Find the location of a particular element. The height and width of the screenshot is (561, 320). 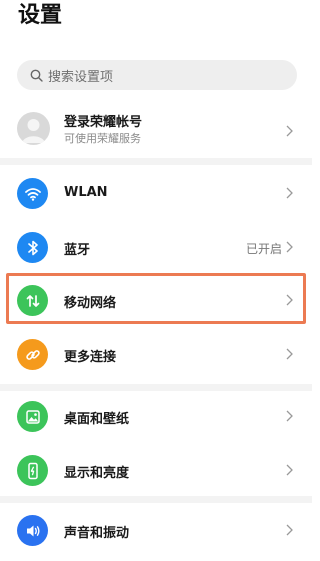

settings-item-bluetooth: 蓝牙 已开启 is located at coordinates (156, 247).